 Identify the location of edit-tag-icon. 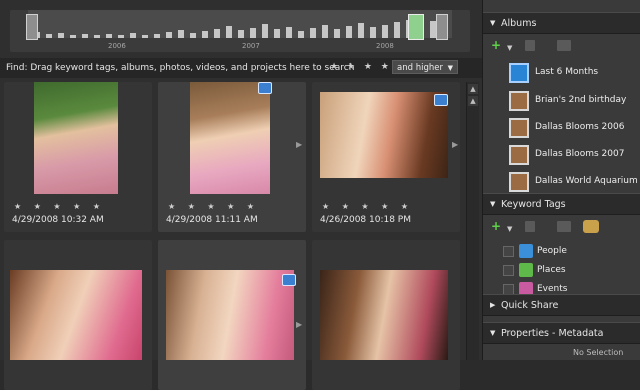
(564, 226).